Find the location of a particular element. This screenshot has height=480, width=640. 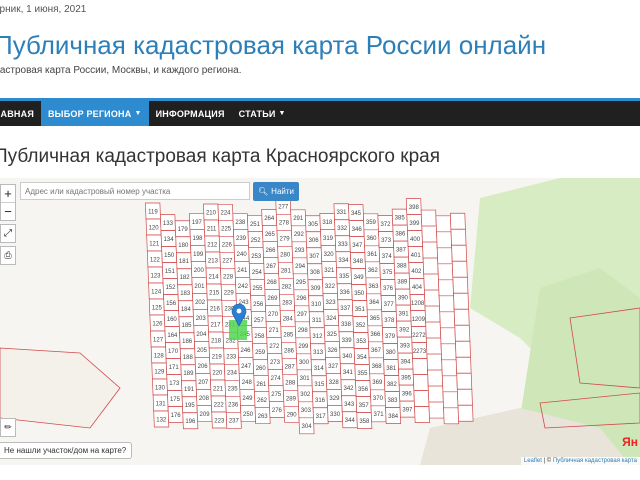

parcel-number: 404 is located at coordinates (417, 288).